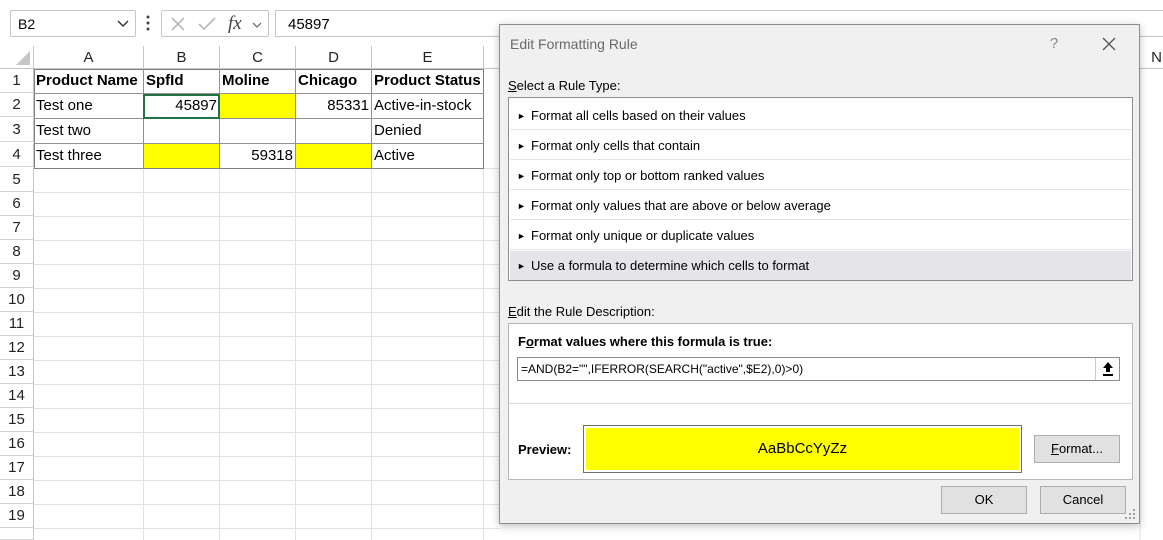  What do you see at coordinates (17, 492) in the screenshot?
I see `row-header-18: 18` at bounding box center [17, 492].